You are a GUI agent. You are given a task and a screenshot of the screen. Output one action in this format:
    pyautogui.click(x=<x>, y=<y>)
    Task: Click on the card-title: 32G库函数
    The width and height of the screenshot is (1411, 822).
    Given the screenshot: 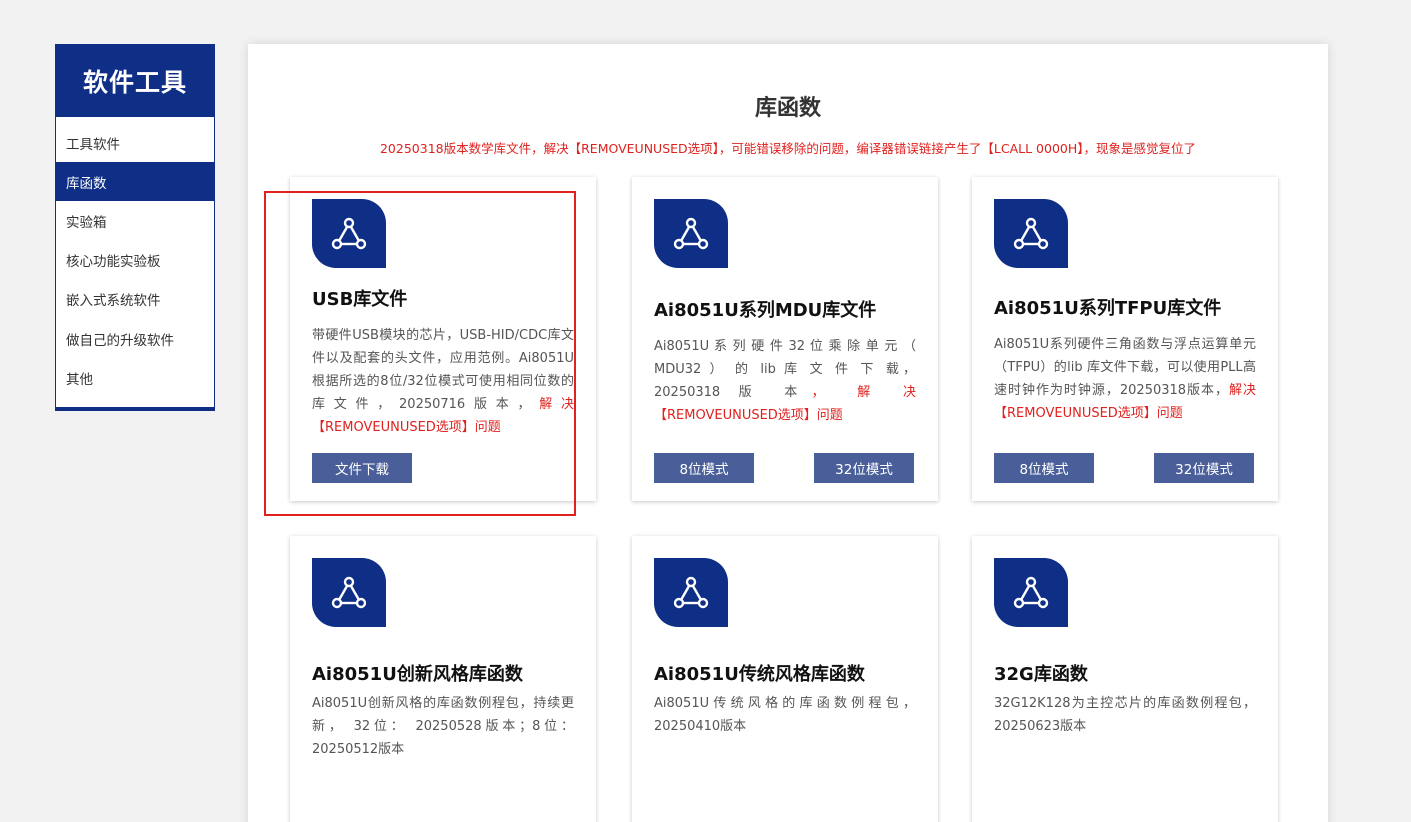 What is the action you would take?
    pyautogui.click(x=1041, y=674)
    